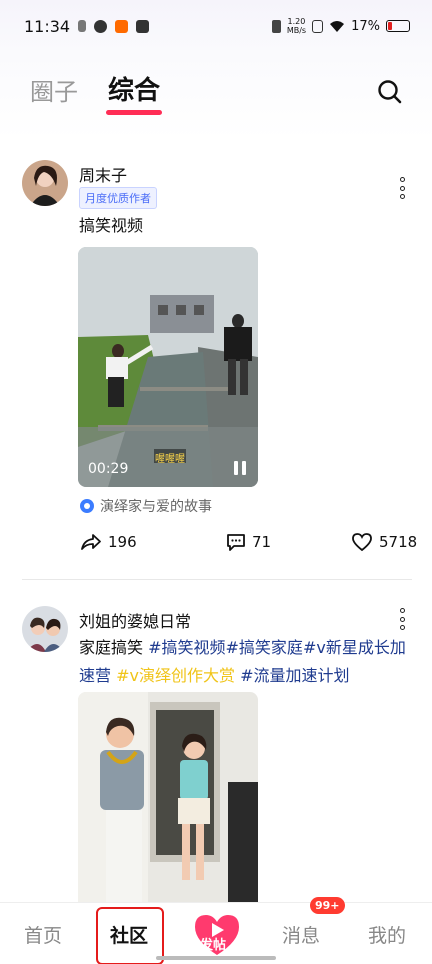 Image resolution: width=432 pixels, height=964 pixels. I want to click on share-button: 196, so click(108, 542).